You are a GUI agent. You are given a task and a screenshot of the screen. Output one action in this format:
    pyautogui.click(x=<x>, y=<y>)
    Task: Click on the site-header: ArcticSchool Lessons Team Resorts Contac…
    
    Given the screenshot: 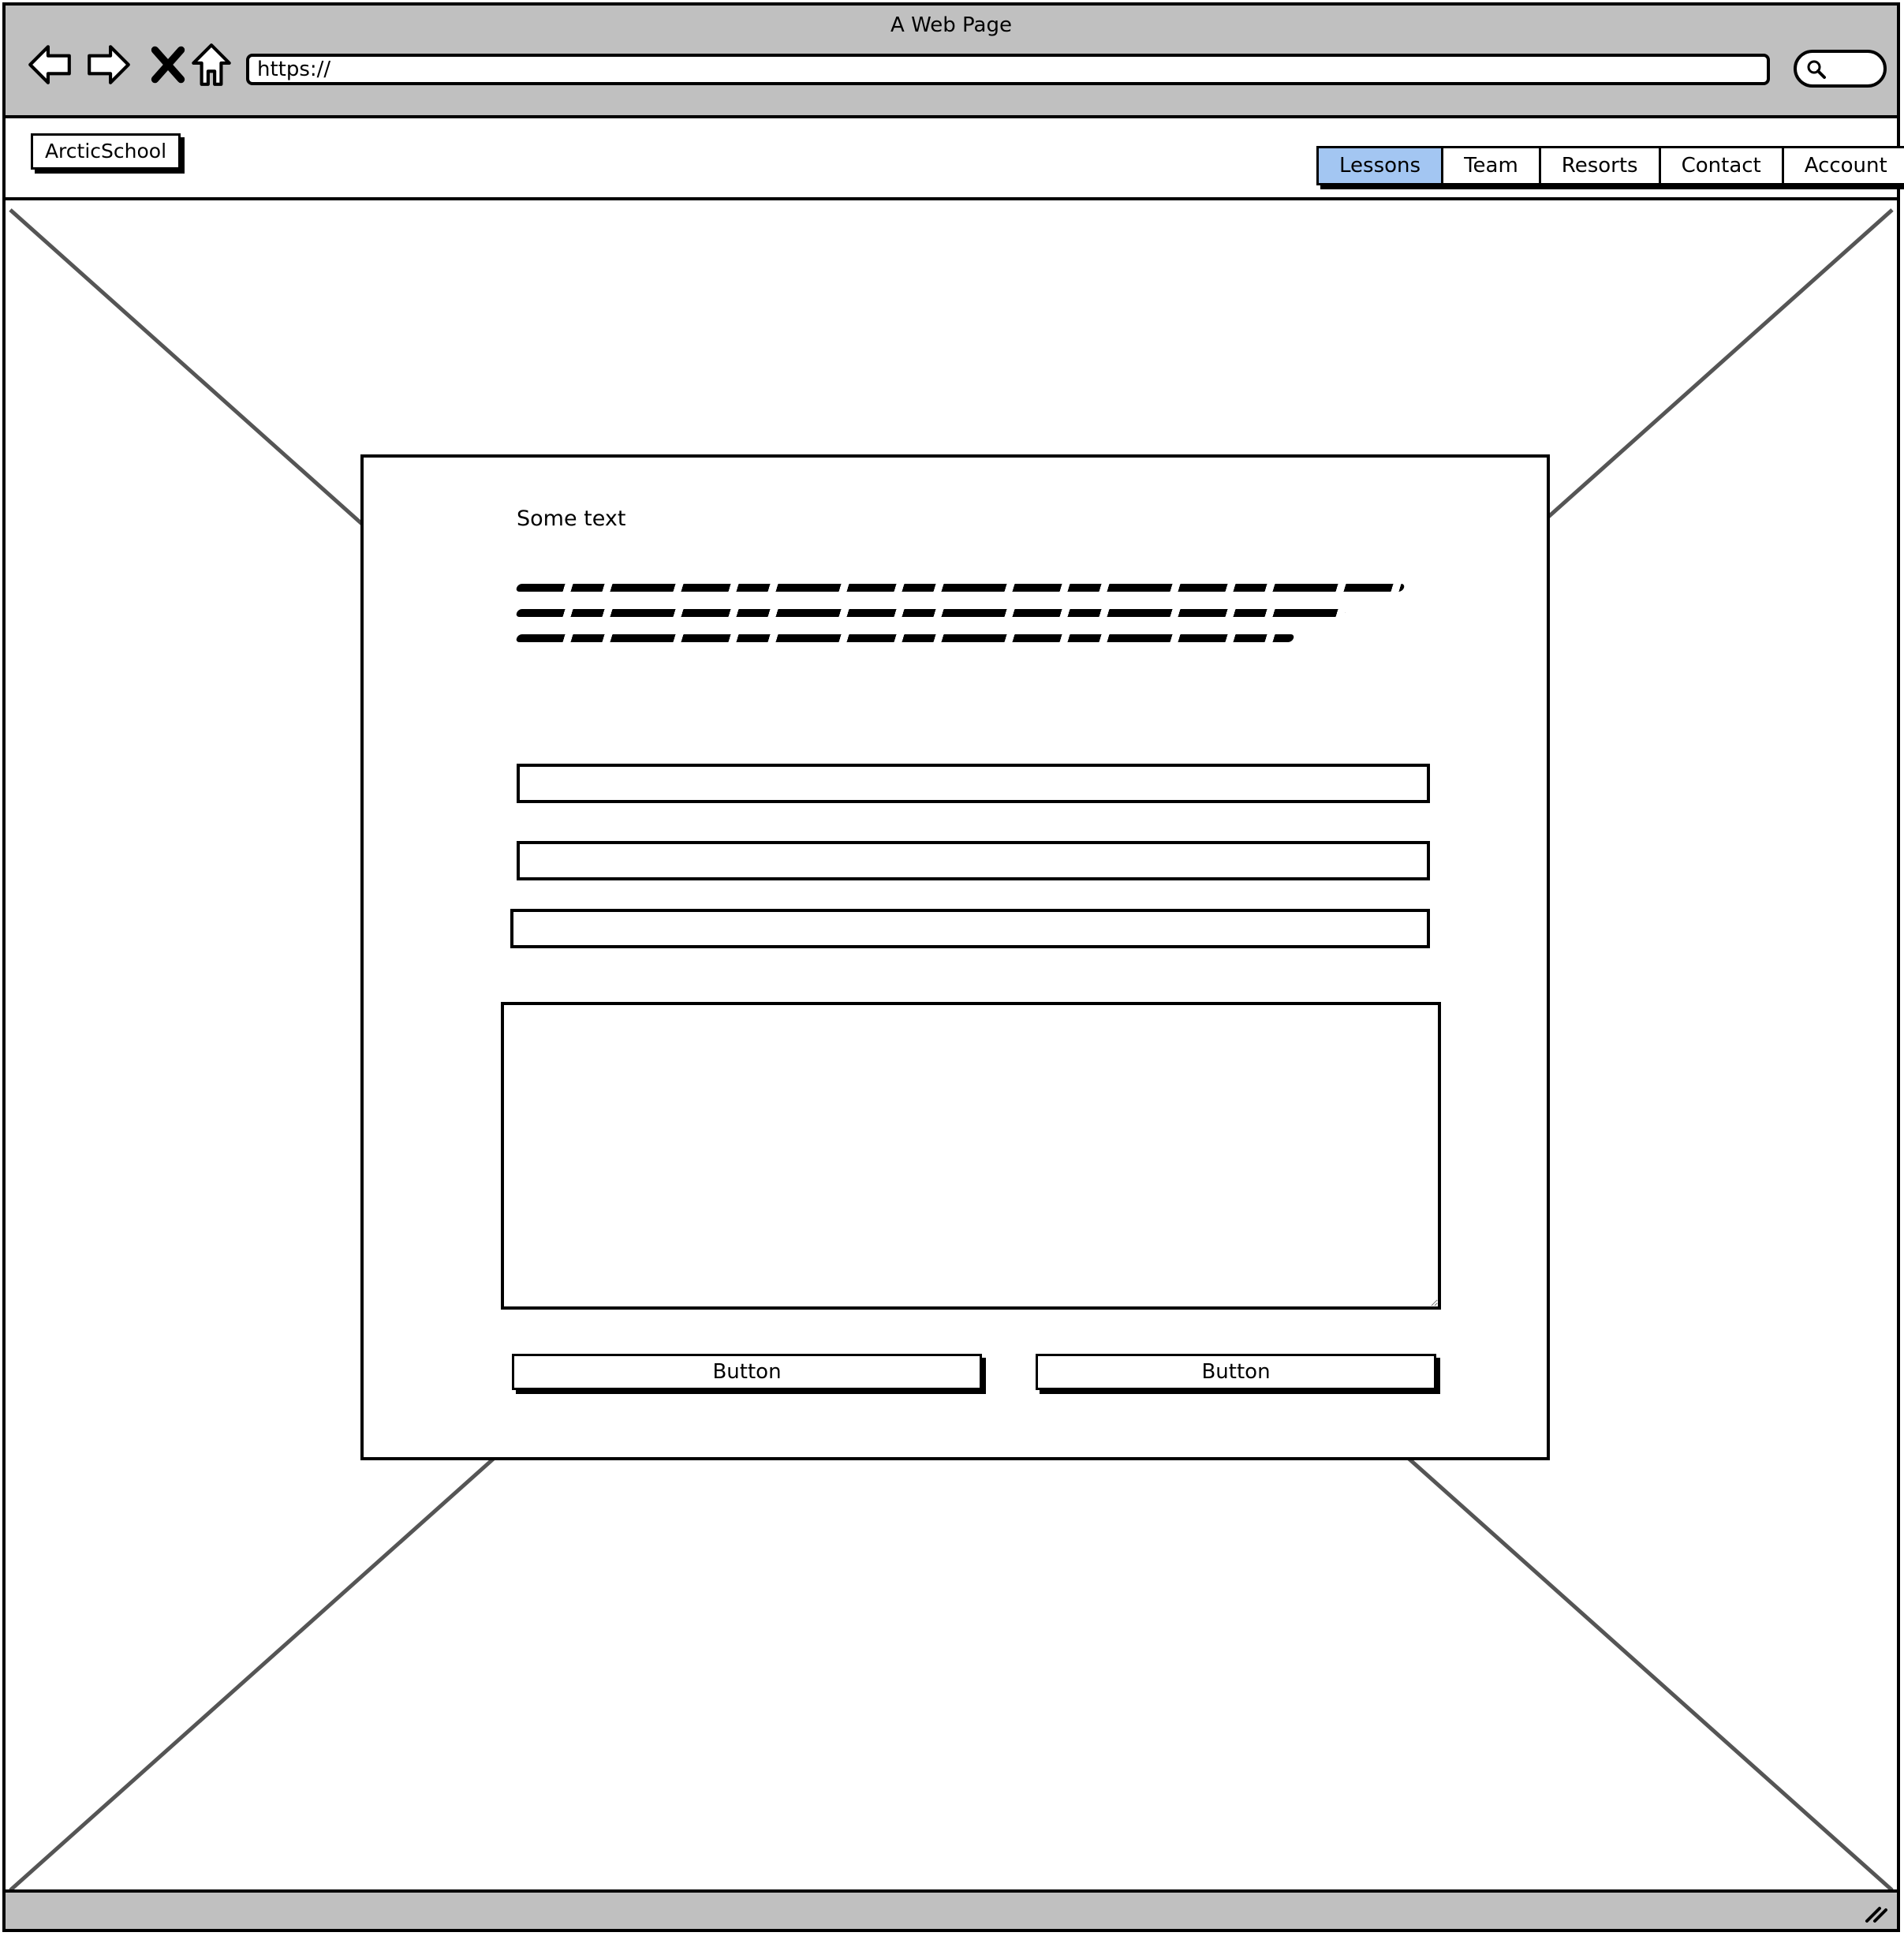 What is the action you would take?
    pyautogui.click(x=955, y=159)
    